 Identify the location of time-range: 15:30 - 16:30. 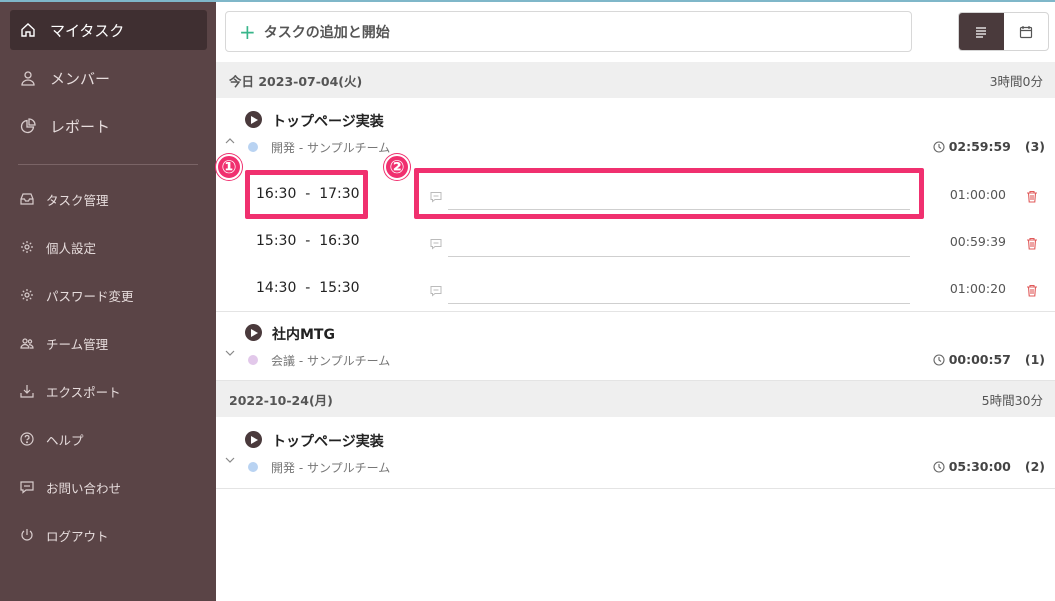
(308, 241).